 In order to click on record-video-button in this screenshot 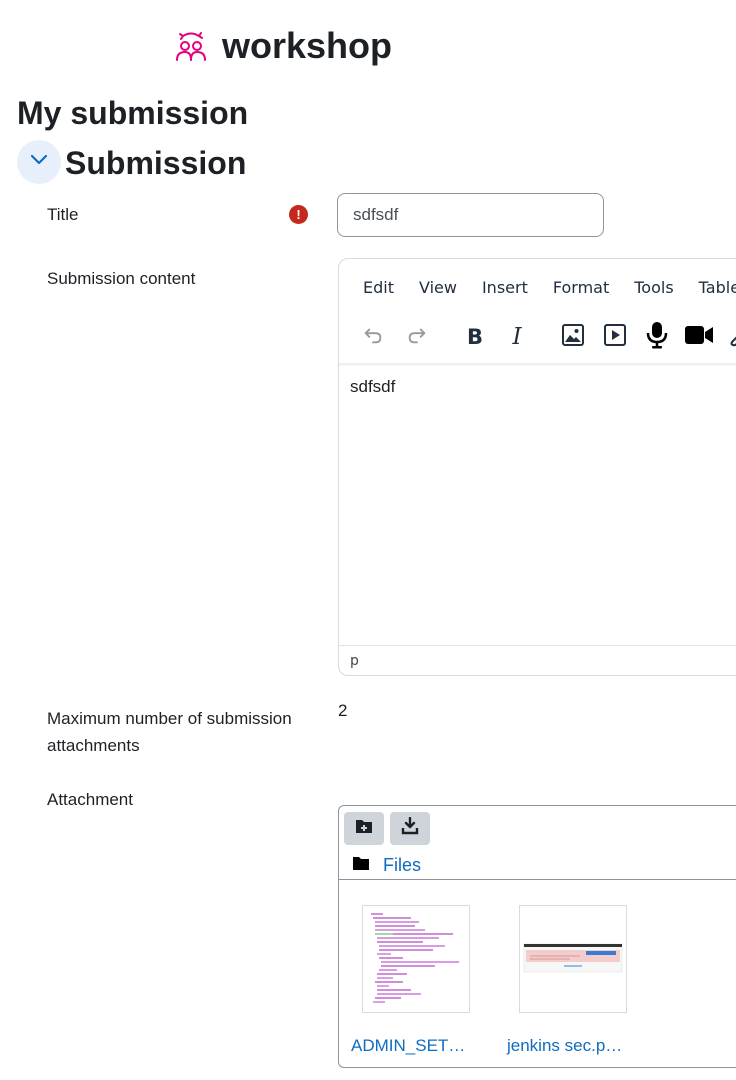, I will do `click(699, 337)`.